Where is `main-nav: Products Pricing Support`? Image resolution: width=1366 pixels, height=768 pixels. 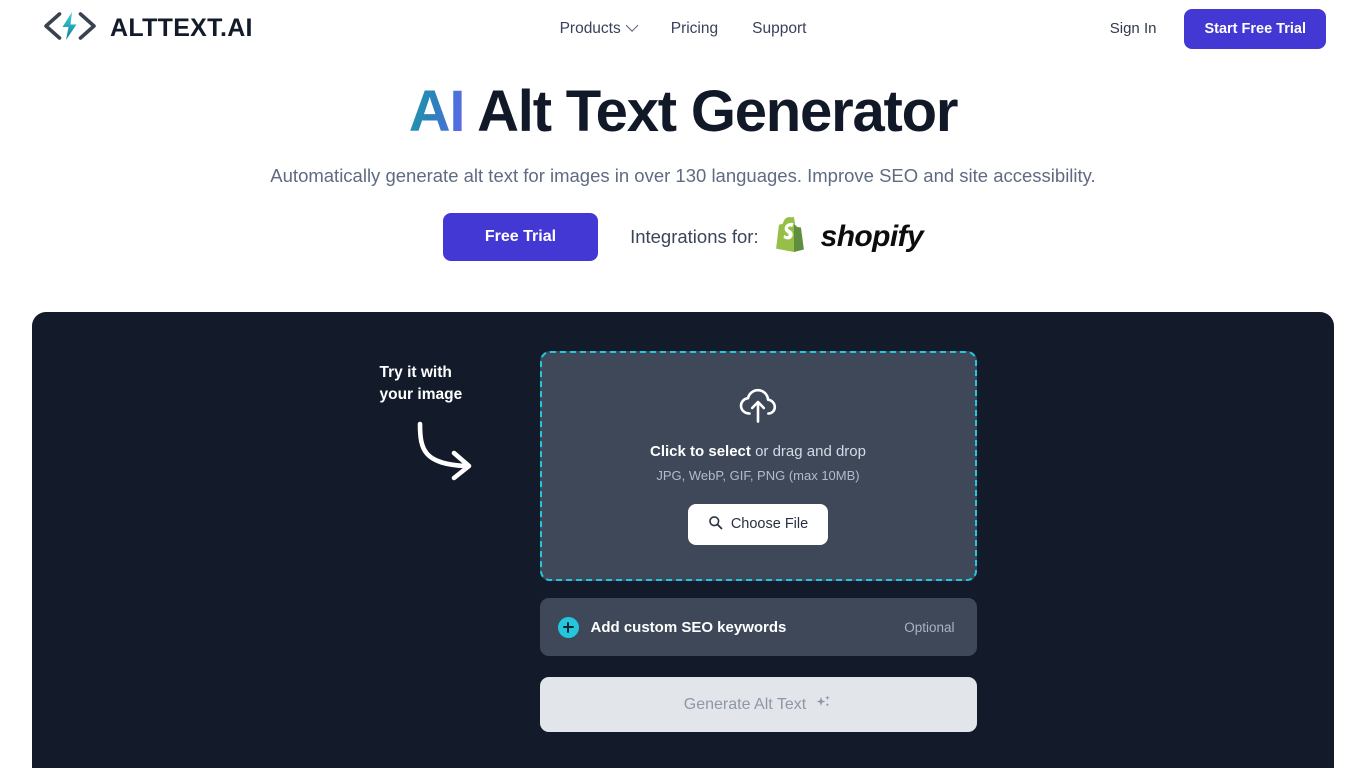
main-nav: Products Pricing Support is located at coordinates (682, 28).